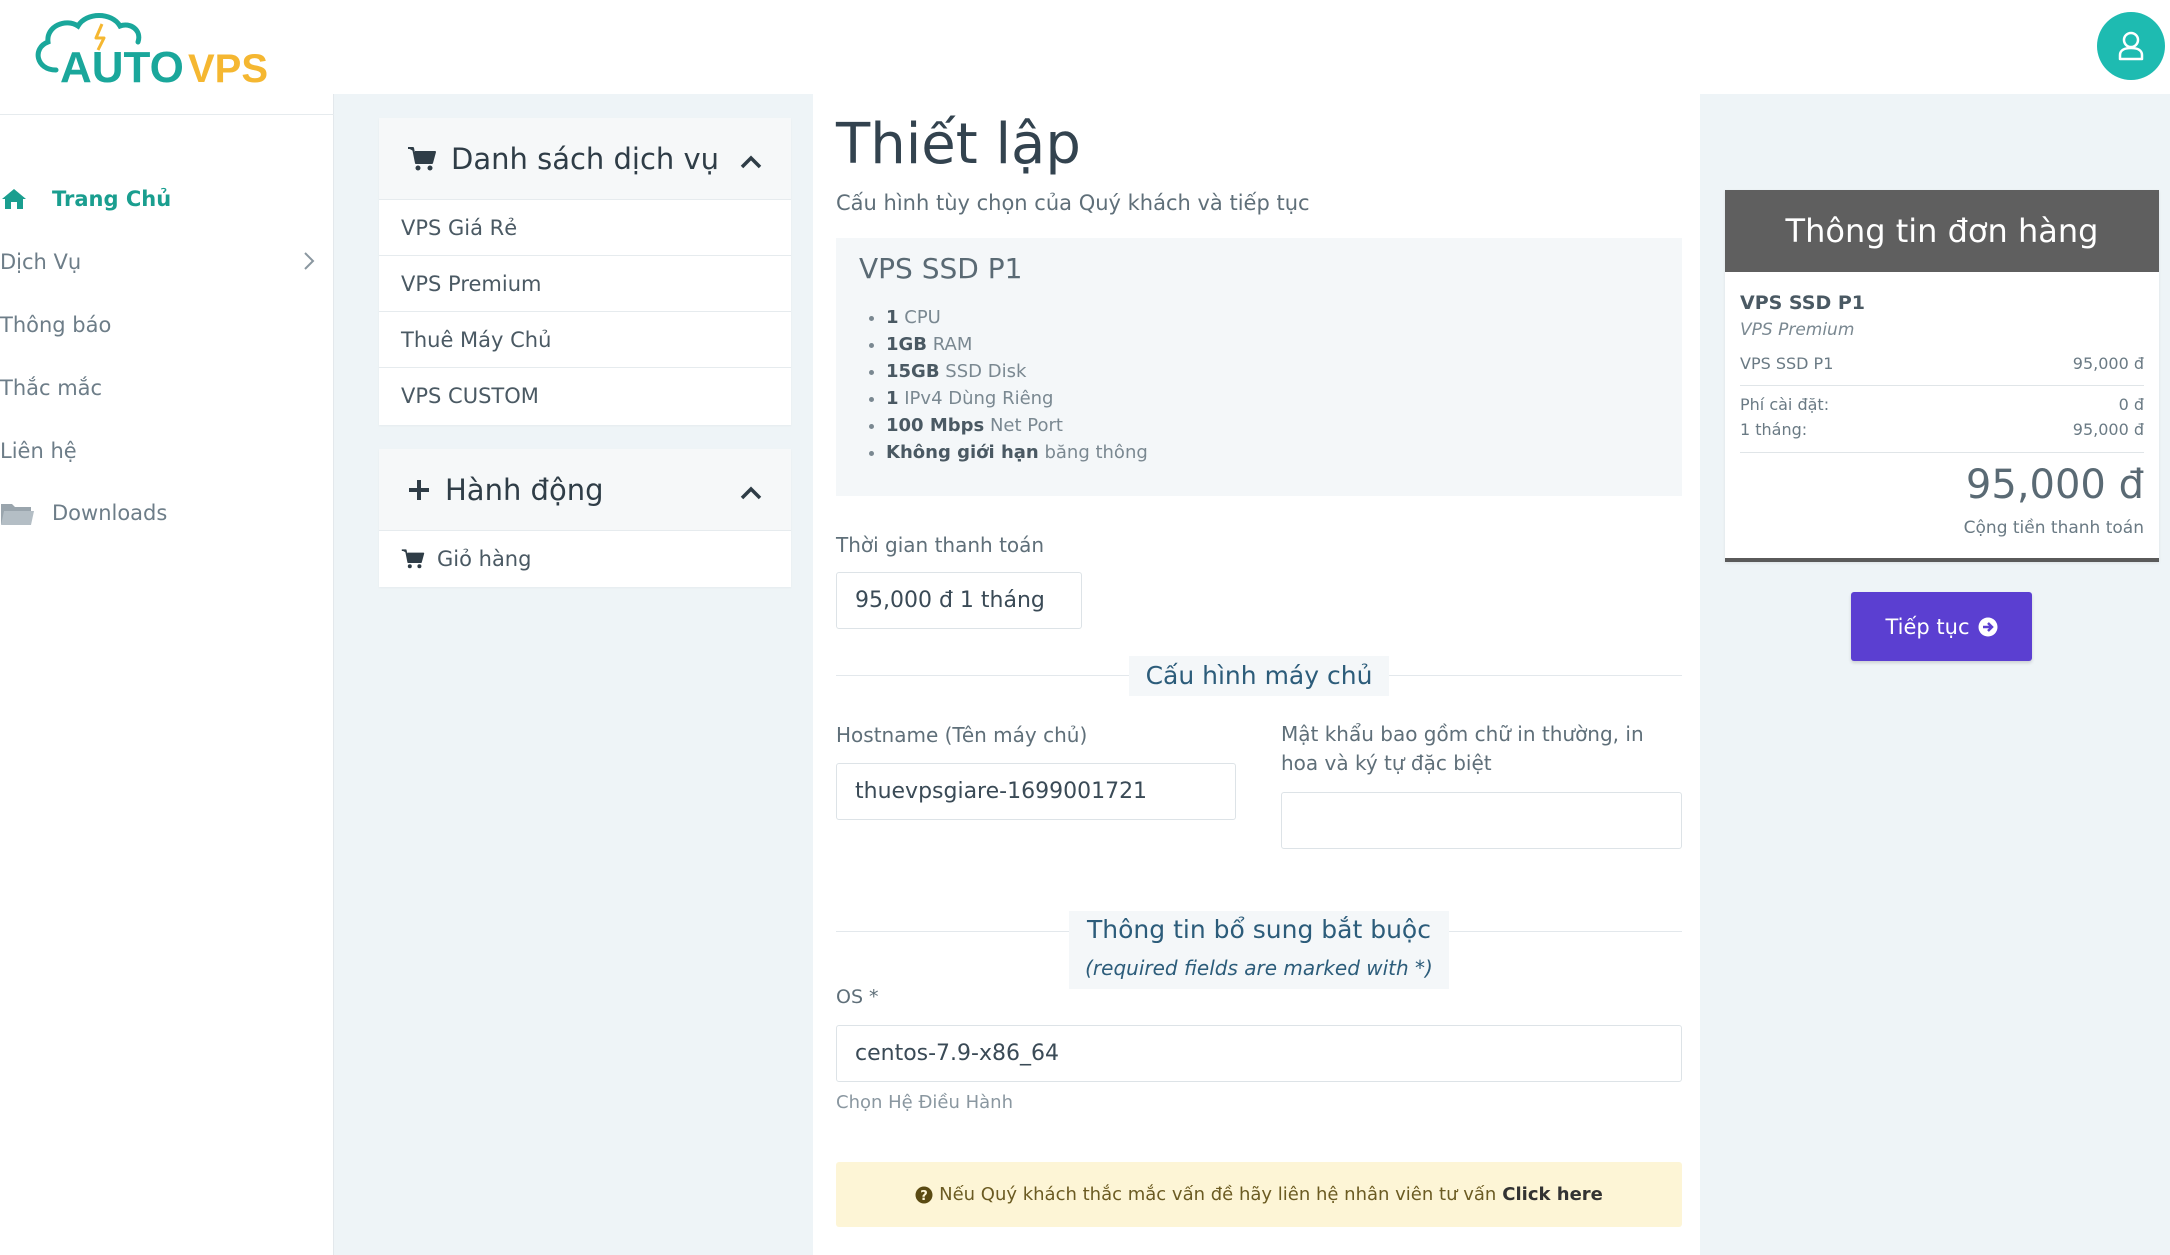 This screenshot has height=1255, width=2170. What do you see at coordinates (1259, 968) in the screenshot?
I see `required-info-note: (required fields are marked with *)` at bounding box center [1259, 968].